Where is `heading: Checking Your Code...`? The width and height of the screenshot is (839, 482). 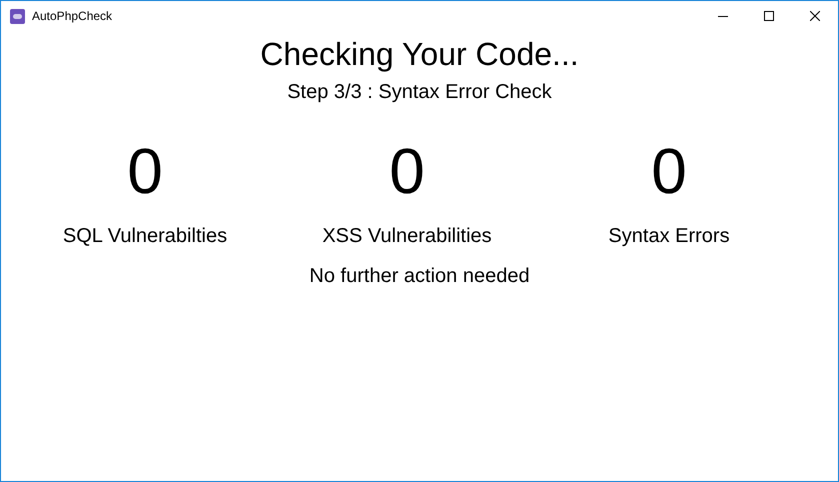
heading: Checking Your Code... is located at coordinates (419, 54).